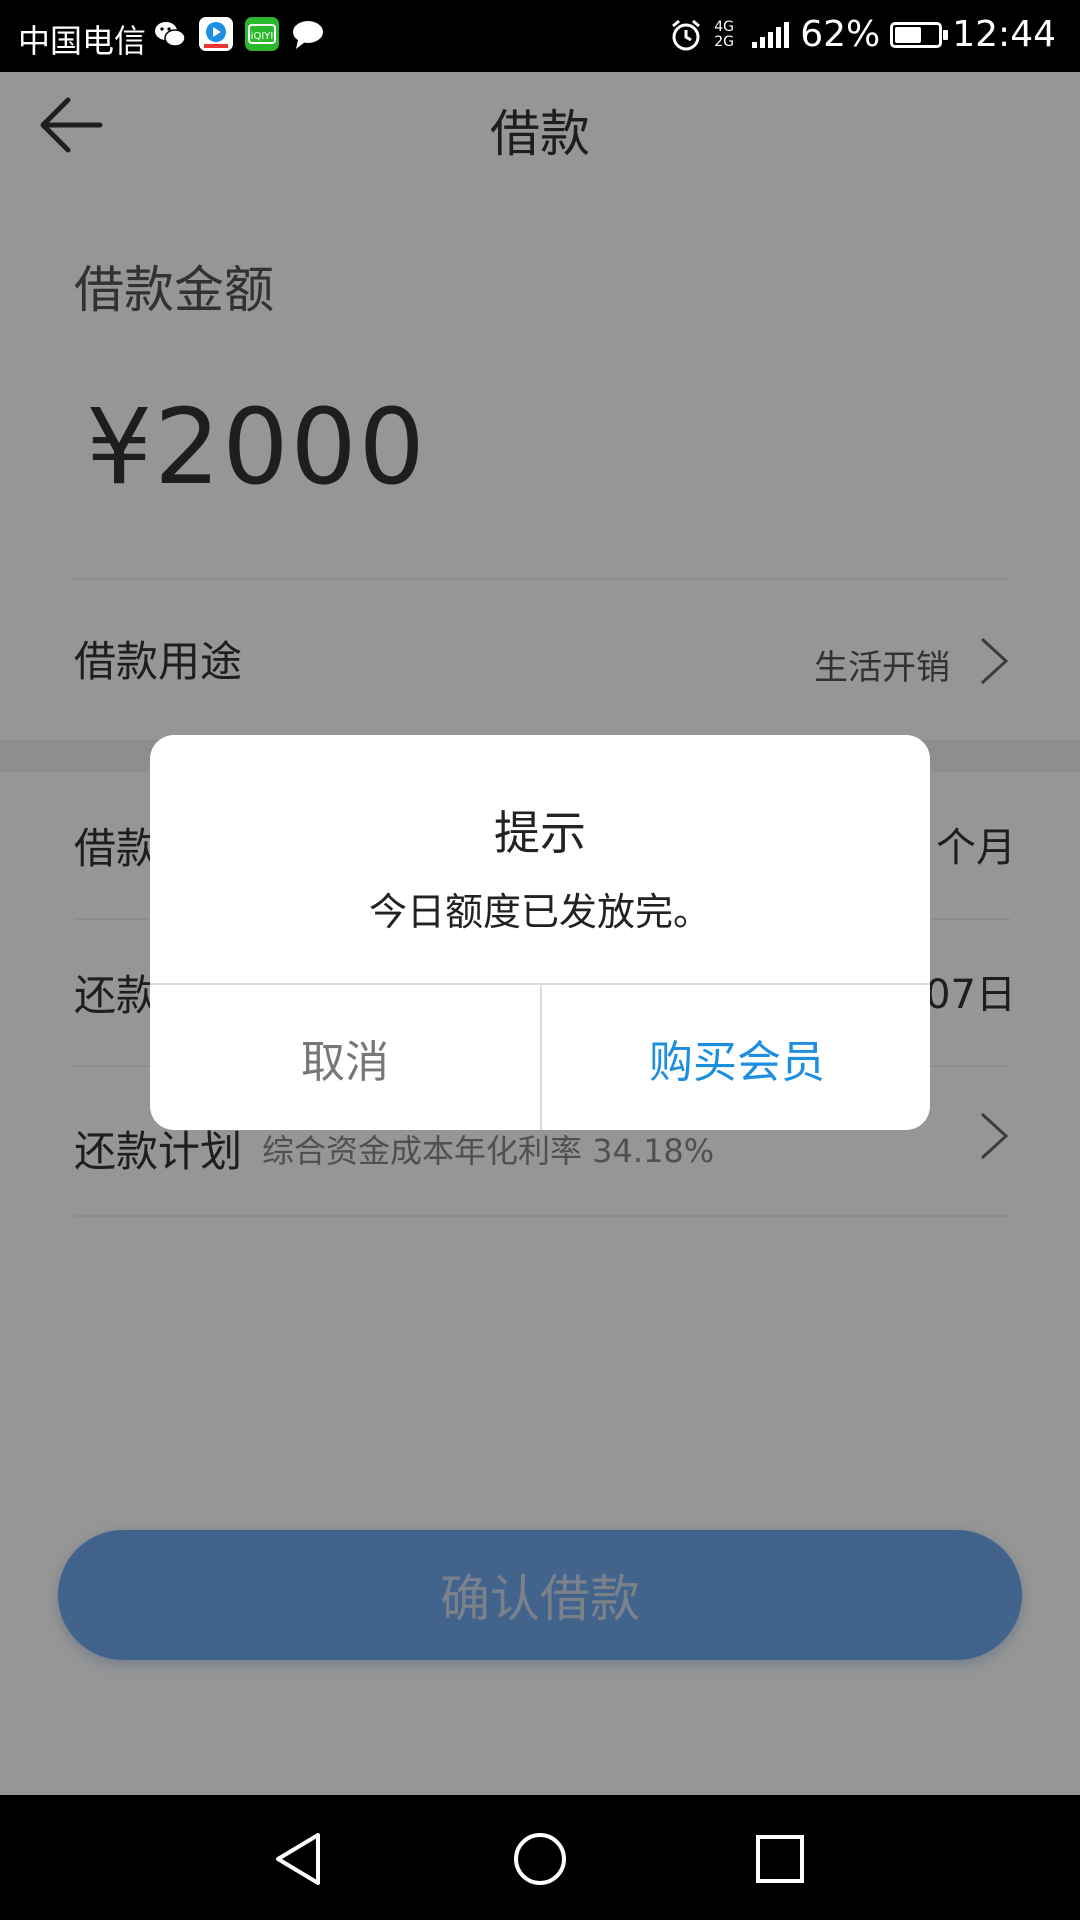 The height and width of the screenshot is (1920, 1080). I want to click on clock: 12:44, so click(1004, 34).